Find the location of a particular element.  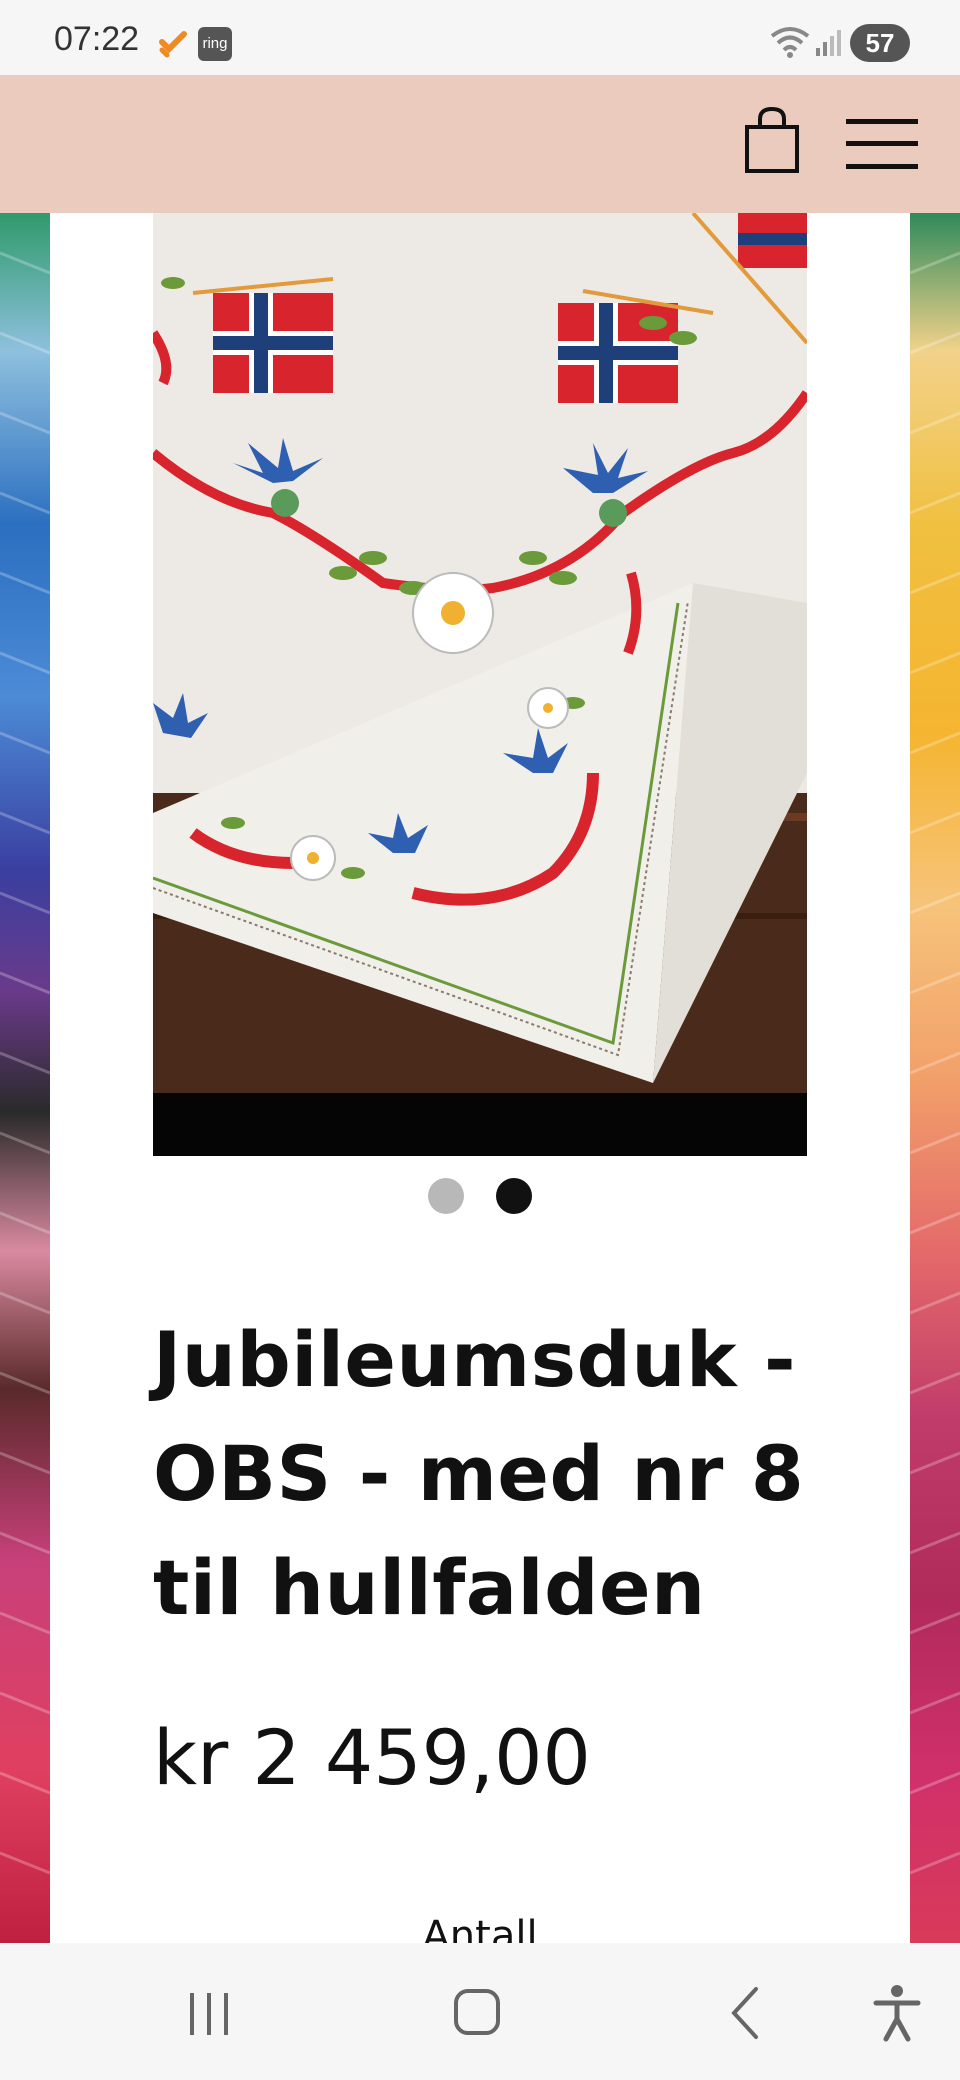

wifi-icon is located at coordinates (790, 42).